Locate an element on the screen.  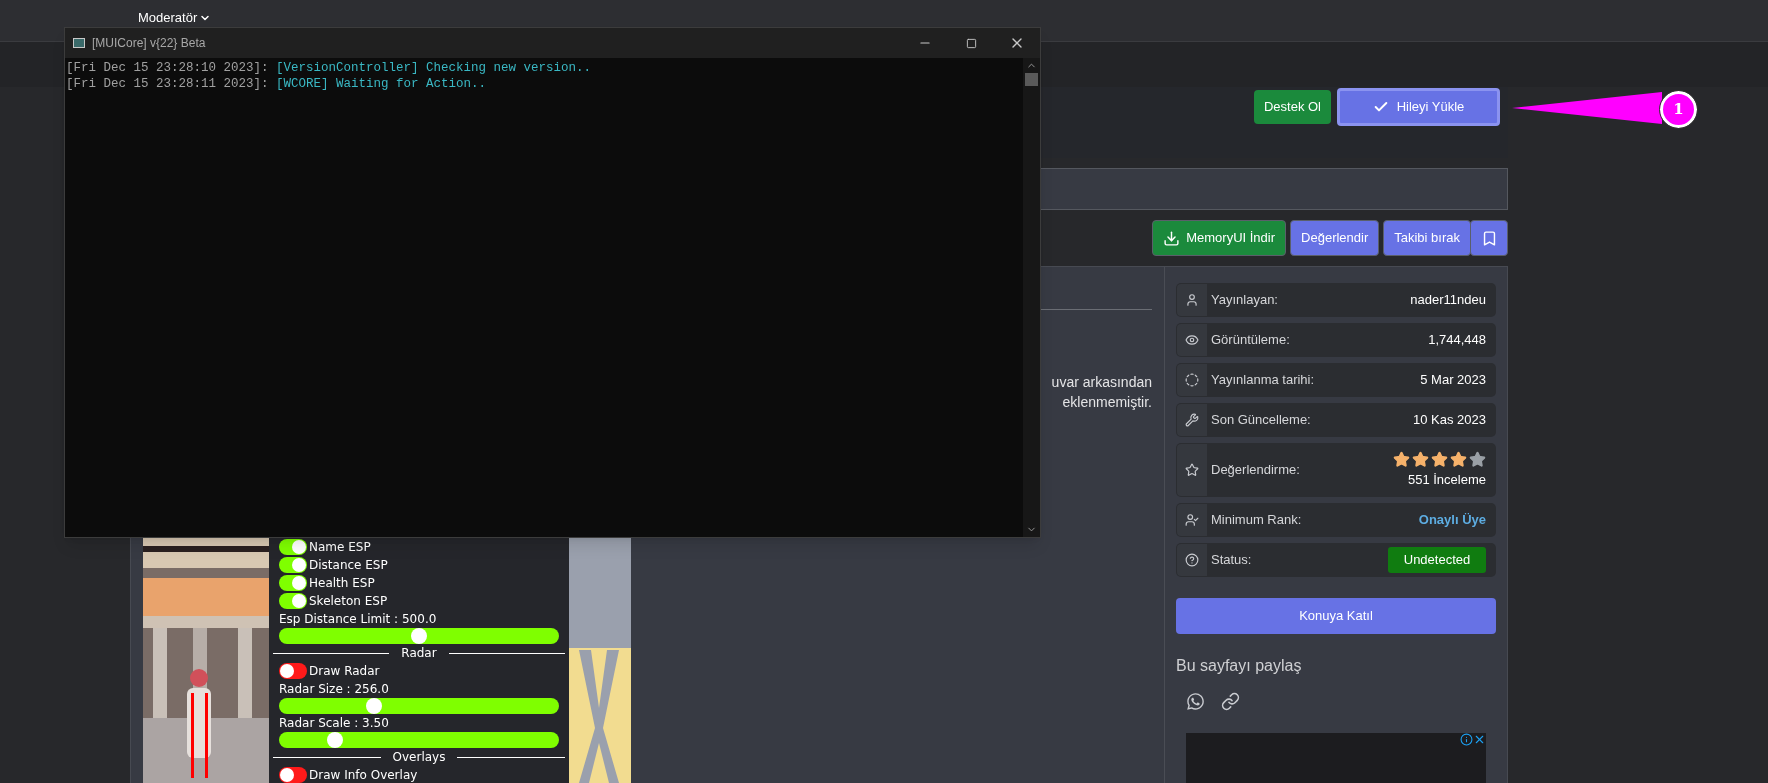
console-line: [Fri Dec 15 23:28:10 2023]: [VersionController] Checking new version.. is located at coordinates (329, 68).